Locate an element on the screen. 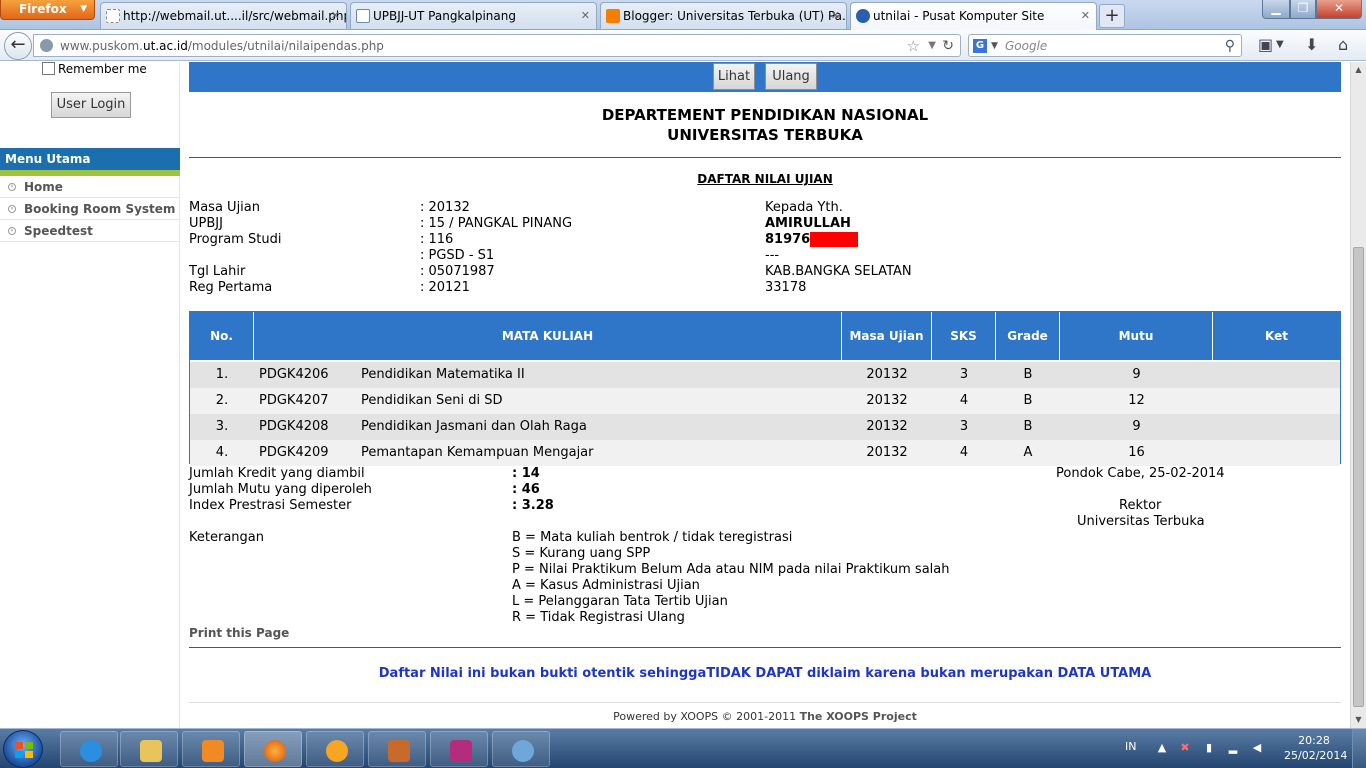 The image size is (1366, 768). scroll-thumb is located at coordinates (1358, 477).